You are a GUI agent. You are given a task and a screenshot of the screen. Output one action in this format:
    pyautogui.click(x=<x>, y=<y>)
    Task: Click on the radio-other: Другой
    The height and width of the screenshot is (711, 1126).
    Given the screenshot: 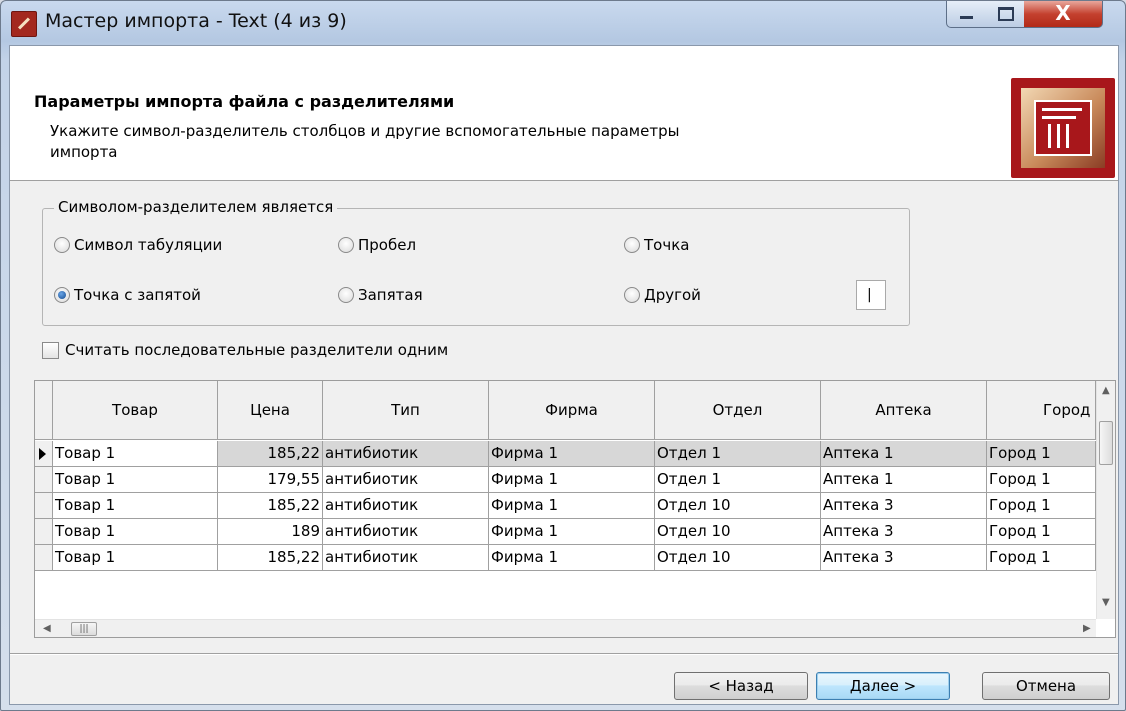 What is the action you would take?
    pyautogui.click(x=662, y=295)
    